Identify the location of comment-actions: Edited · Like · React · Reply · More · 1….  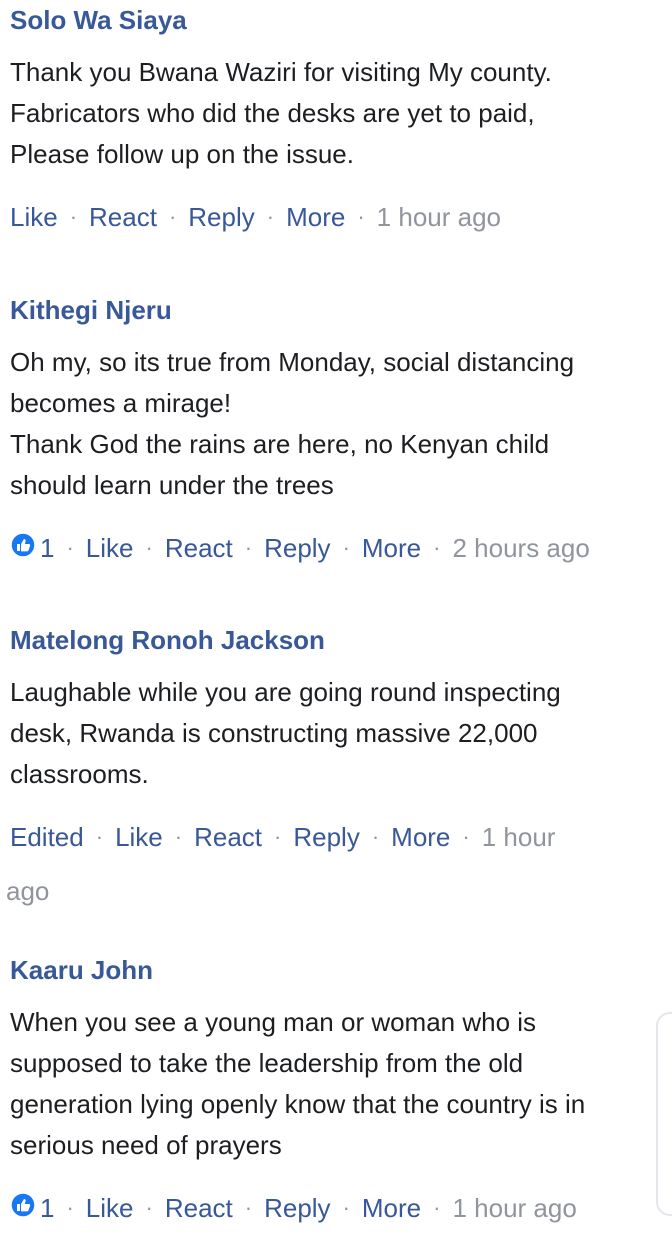
(329, 837).